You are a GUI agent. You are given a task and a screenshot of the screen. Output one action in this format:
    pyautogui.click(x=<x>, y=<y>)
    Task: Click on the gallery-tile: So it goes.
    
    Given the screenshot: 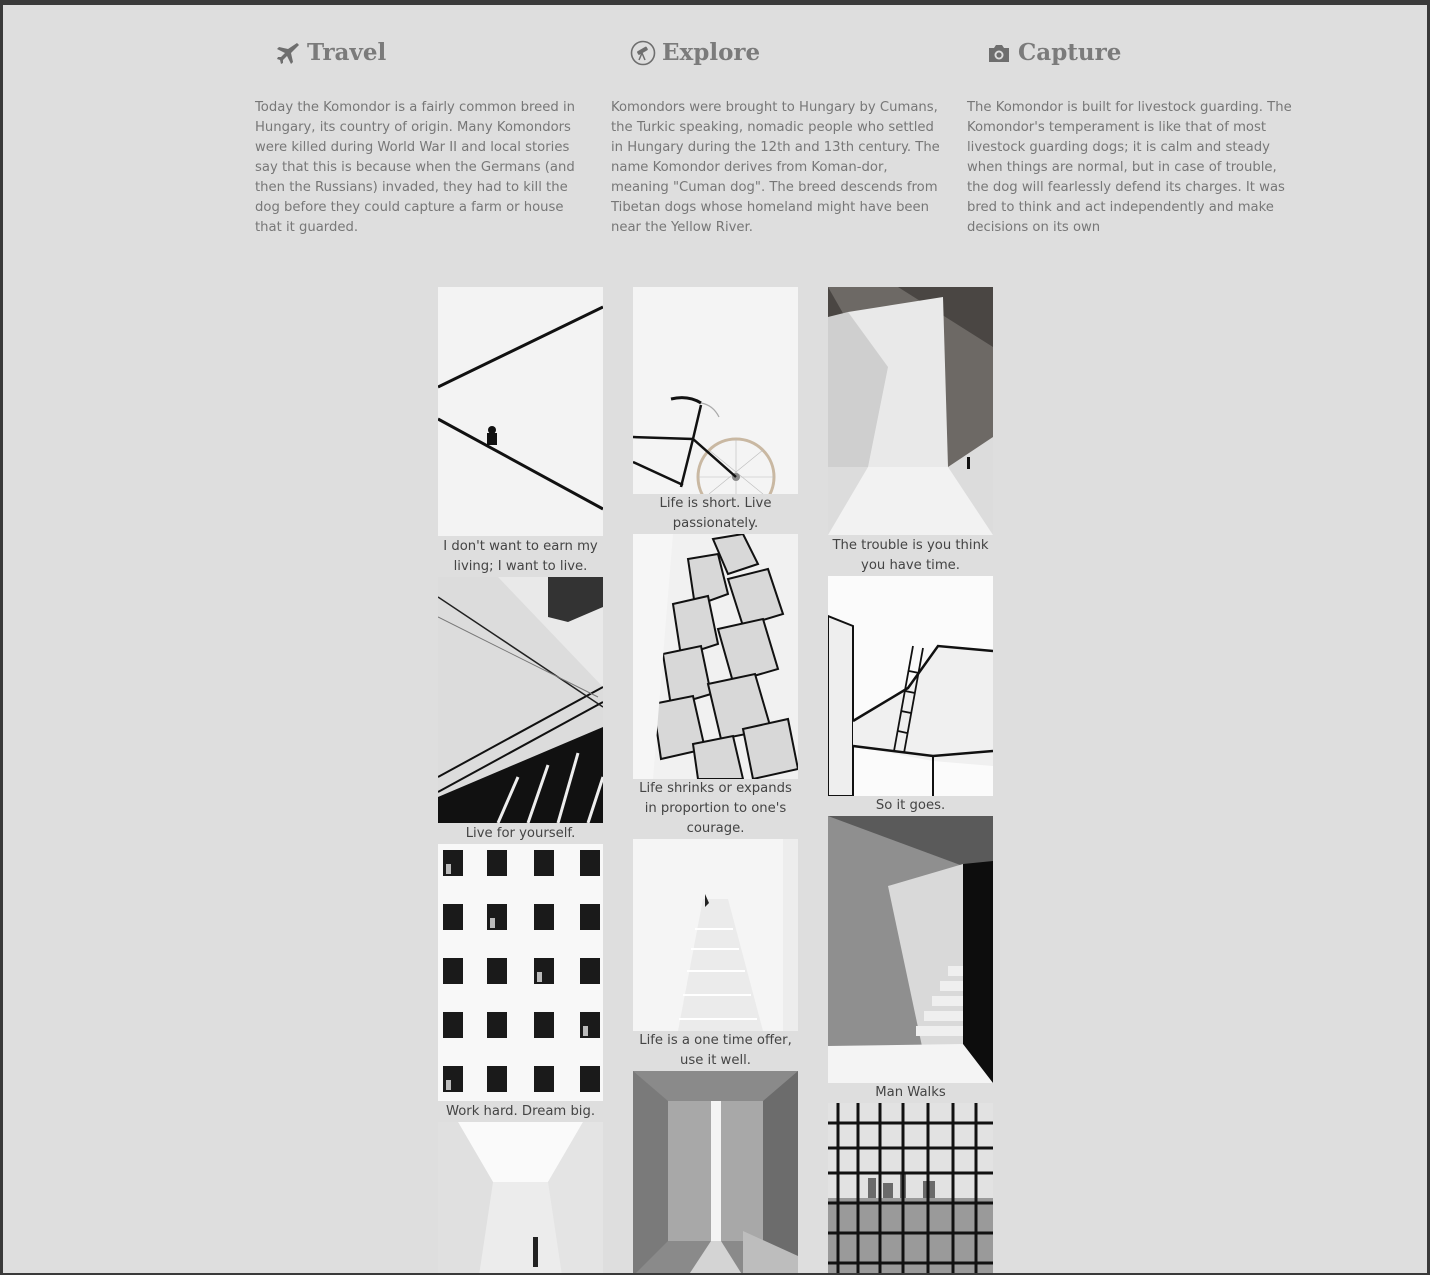 What is the action you would take?
    pyautogui.click(x=910, y=696)
    